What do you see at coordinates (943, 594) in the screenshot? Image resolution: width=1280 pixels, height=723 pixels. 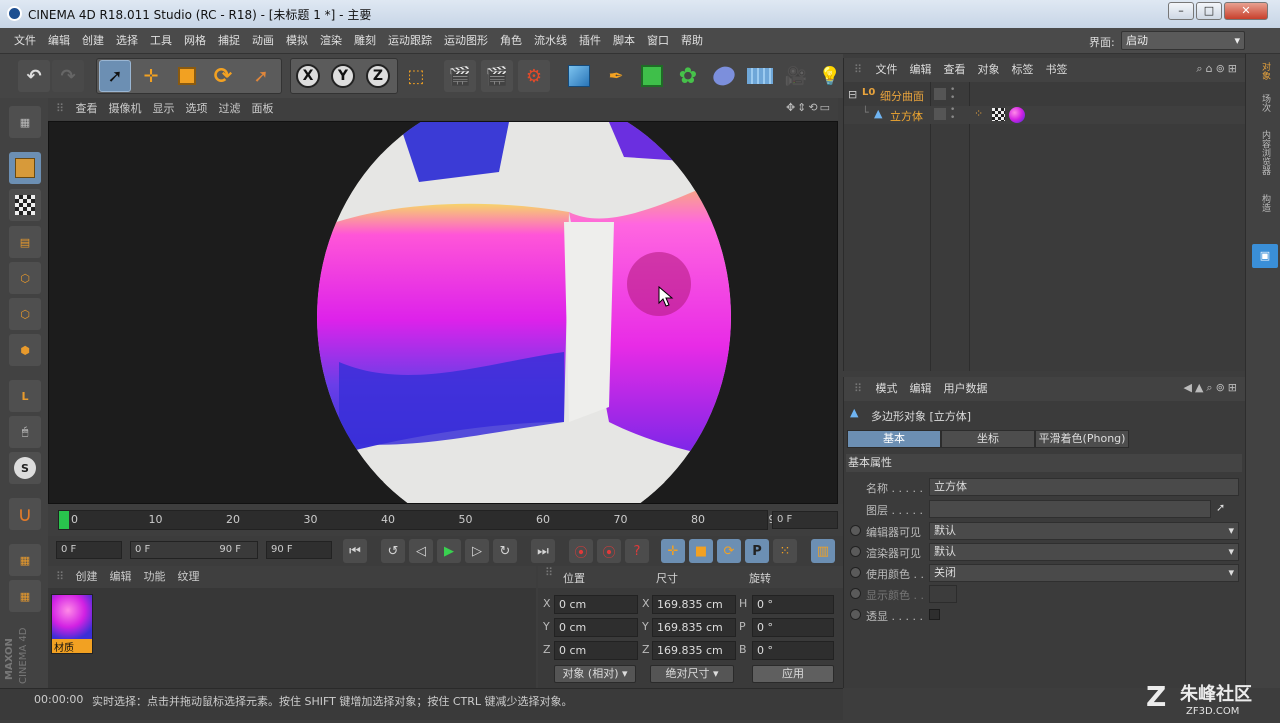 I see `display-color-swatch` at bounding box center [943, 594].